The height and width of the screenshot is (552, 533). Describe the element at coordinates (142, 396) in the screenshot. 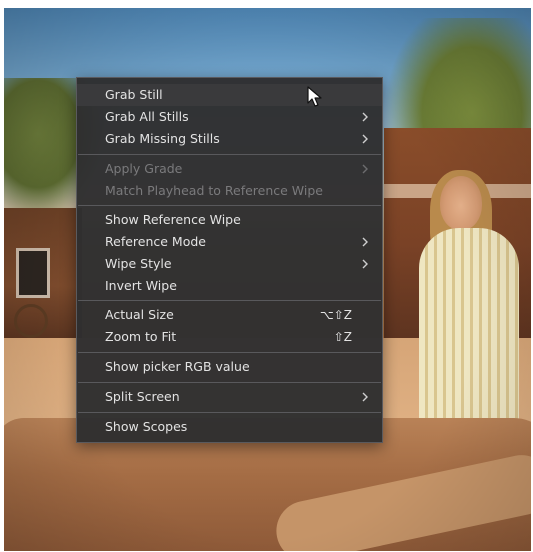

I see `menu-item-label: Split Screen` at that location.